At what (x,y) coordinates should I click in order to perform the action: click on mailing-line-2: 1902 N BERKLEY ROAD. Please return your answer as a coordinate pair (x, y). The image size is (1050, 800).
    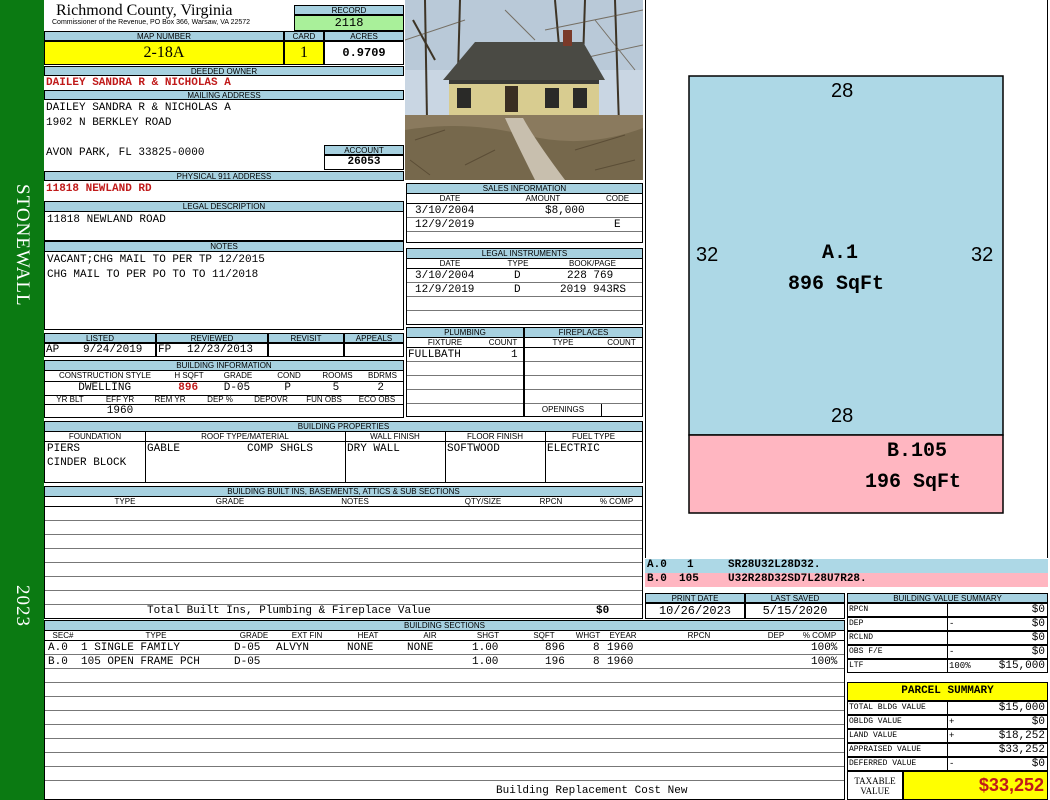
    Looking at the image, I should click on (109, 123).